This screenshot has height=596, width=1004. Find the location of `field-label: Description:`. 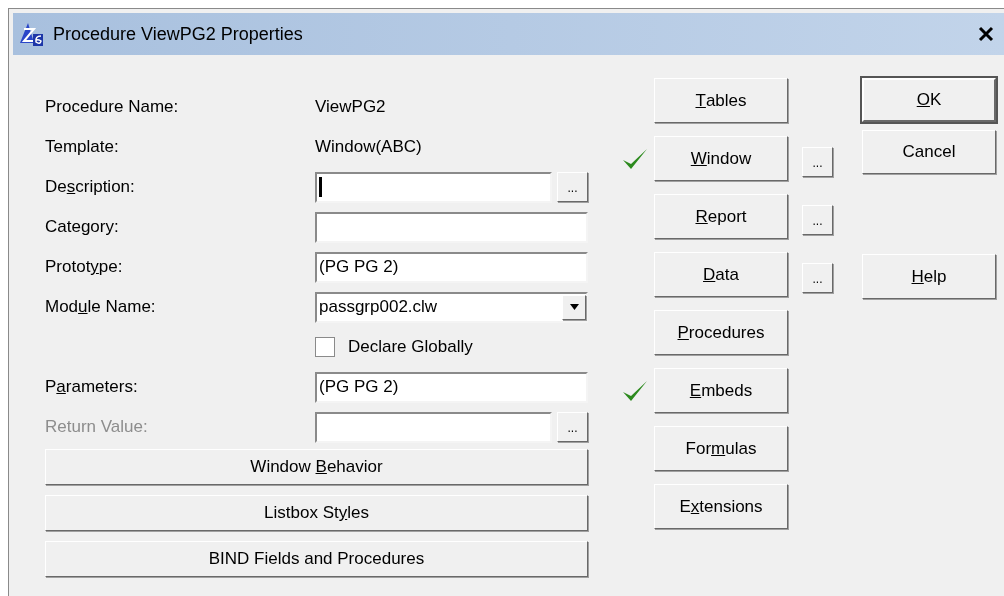

field-label: Description: is located at coordinates (90, 187).